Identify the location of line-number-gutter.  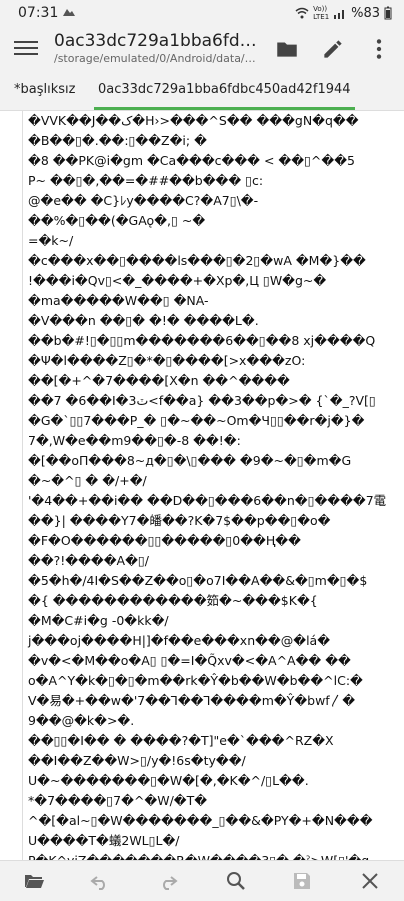
(11, 485).